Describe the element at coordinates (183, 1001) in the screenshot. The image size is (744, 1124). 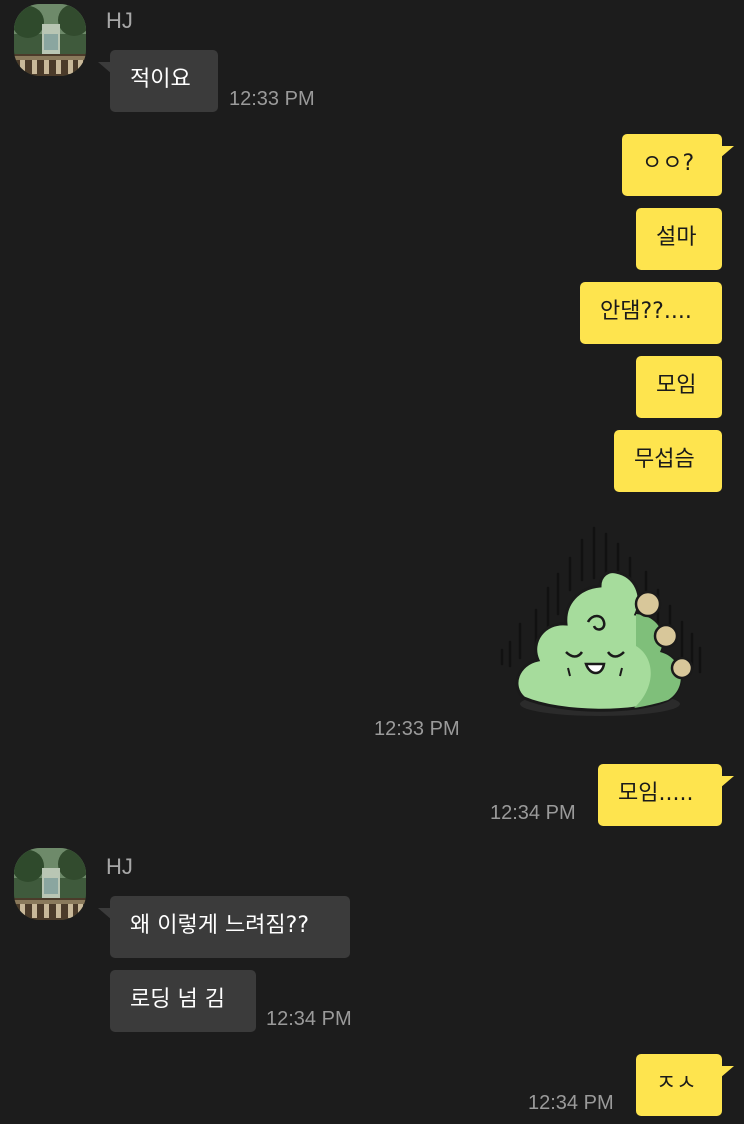
I see `message-bubble-incoming: 로딩 넘 김` at that location.